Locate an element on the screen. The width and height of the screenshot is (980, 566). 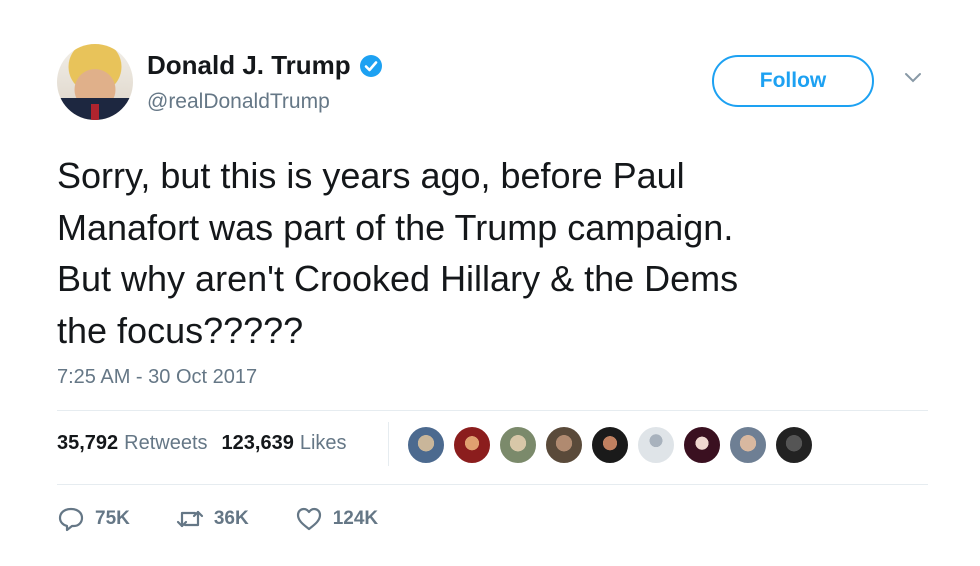
stats-separator is located at coordinates (388, 444).